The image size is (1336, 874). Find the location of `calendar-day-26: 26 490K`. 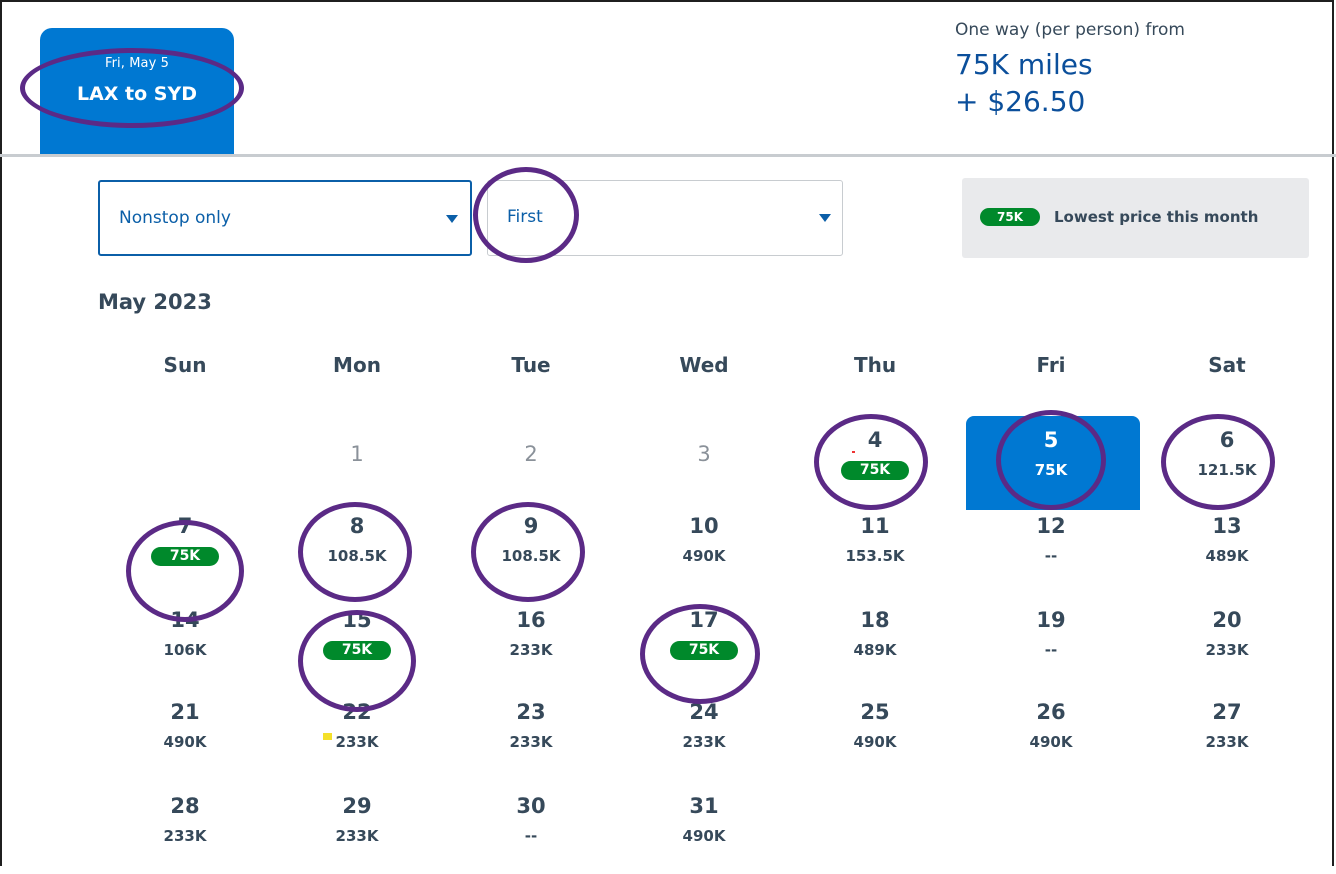

calendar-day-26: 26 490K is located at coordinates (1051, 740).